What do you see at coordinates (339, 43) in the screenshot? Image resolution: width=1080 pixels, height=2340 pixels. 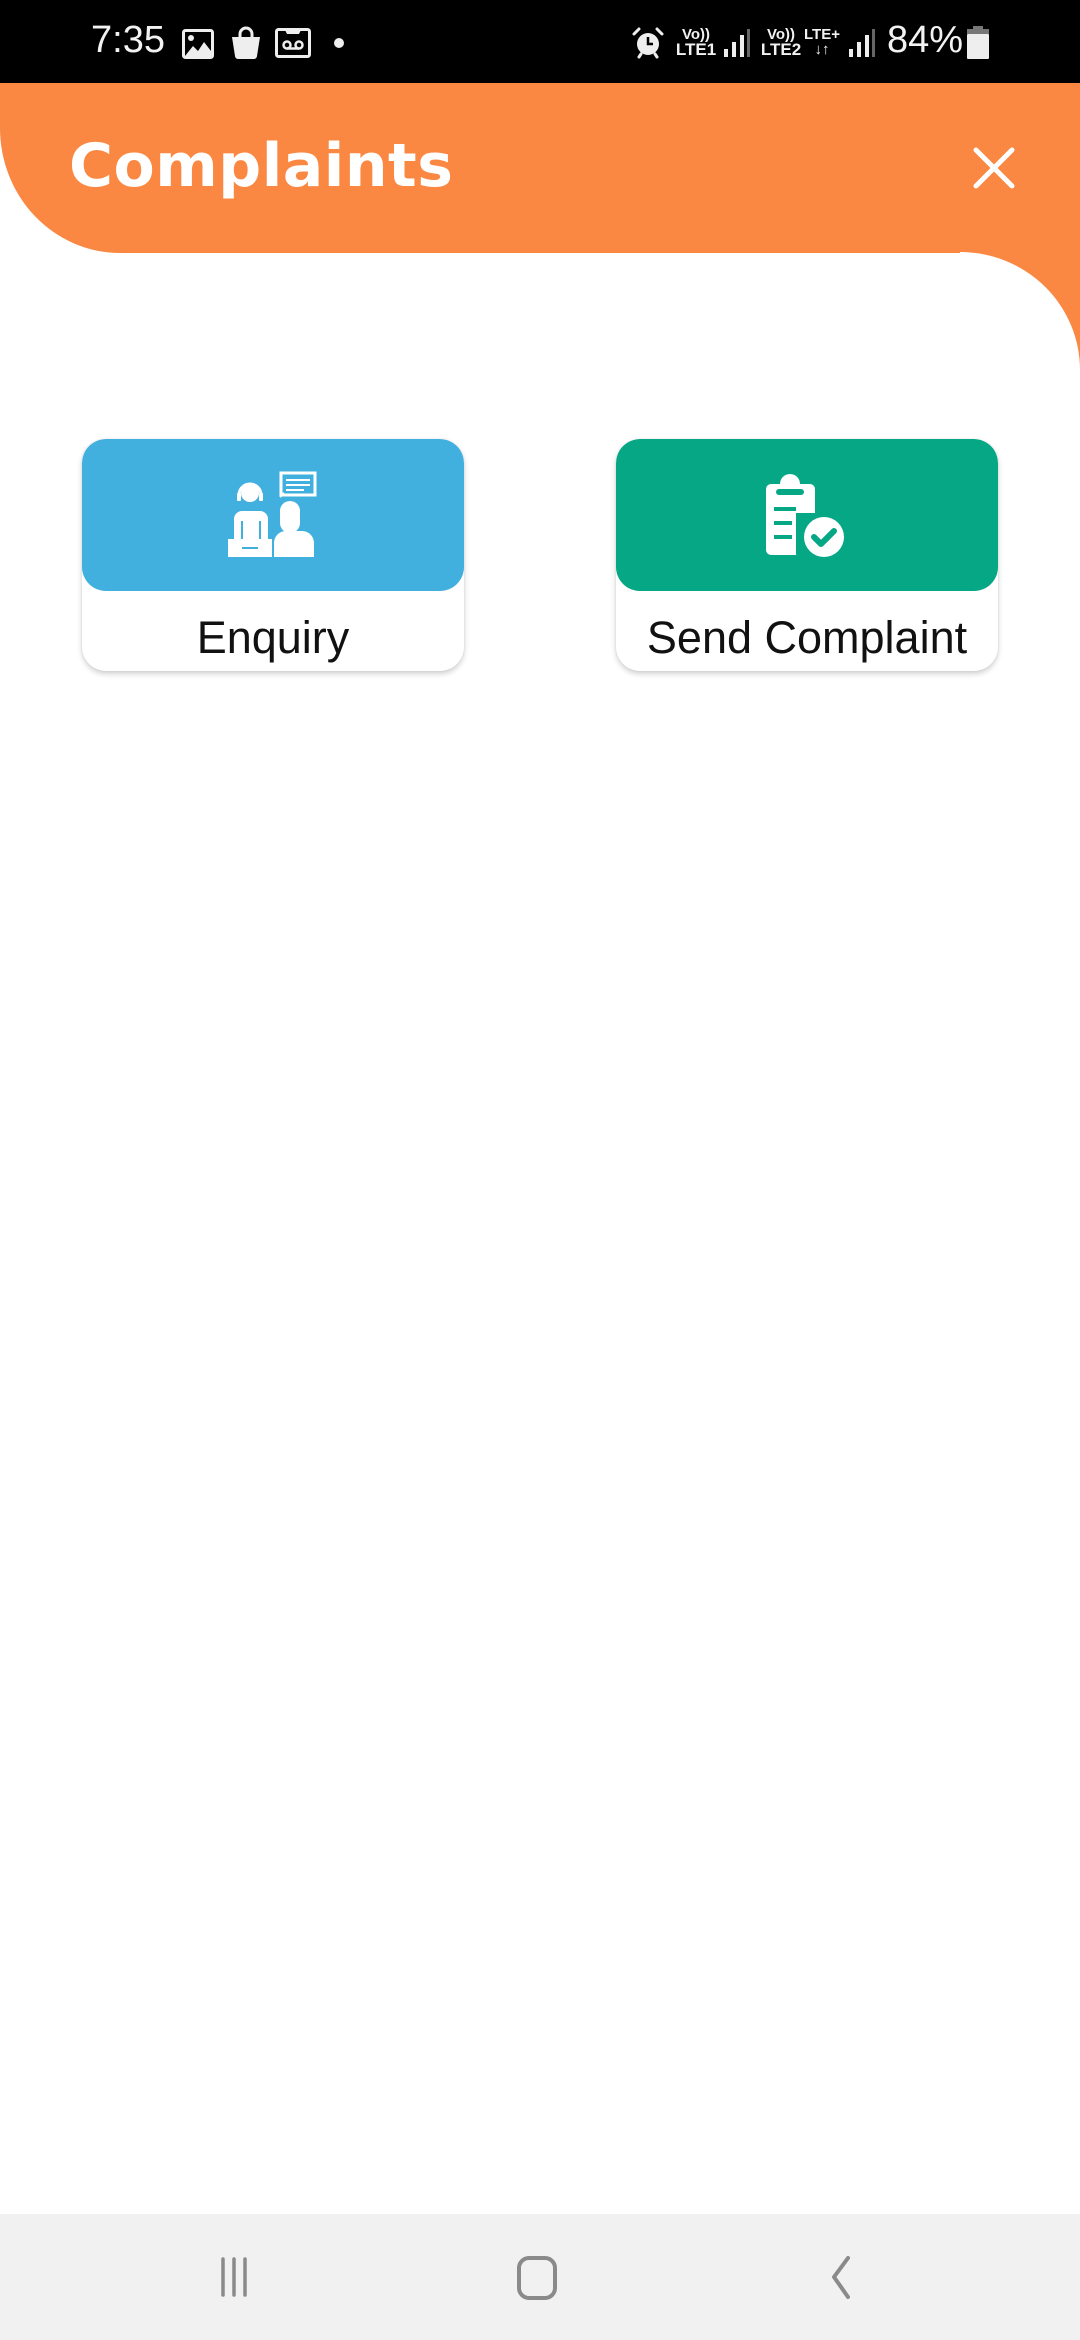 I see `notification-dot-icon` at bounding box center [339, 43].